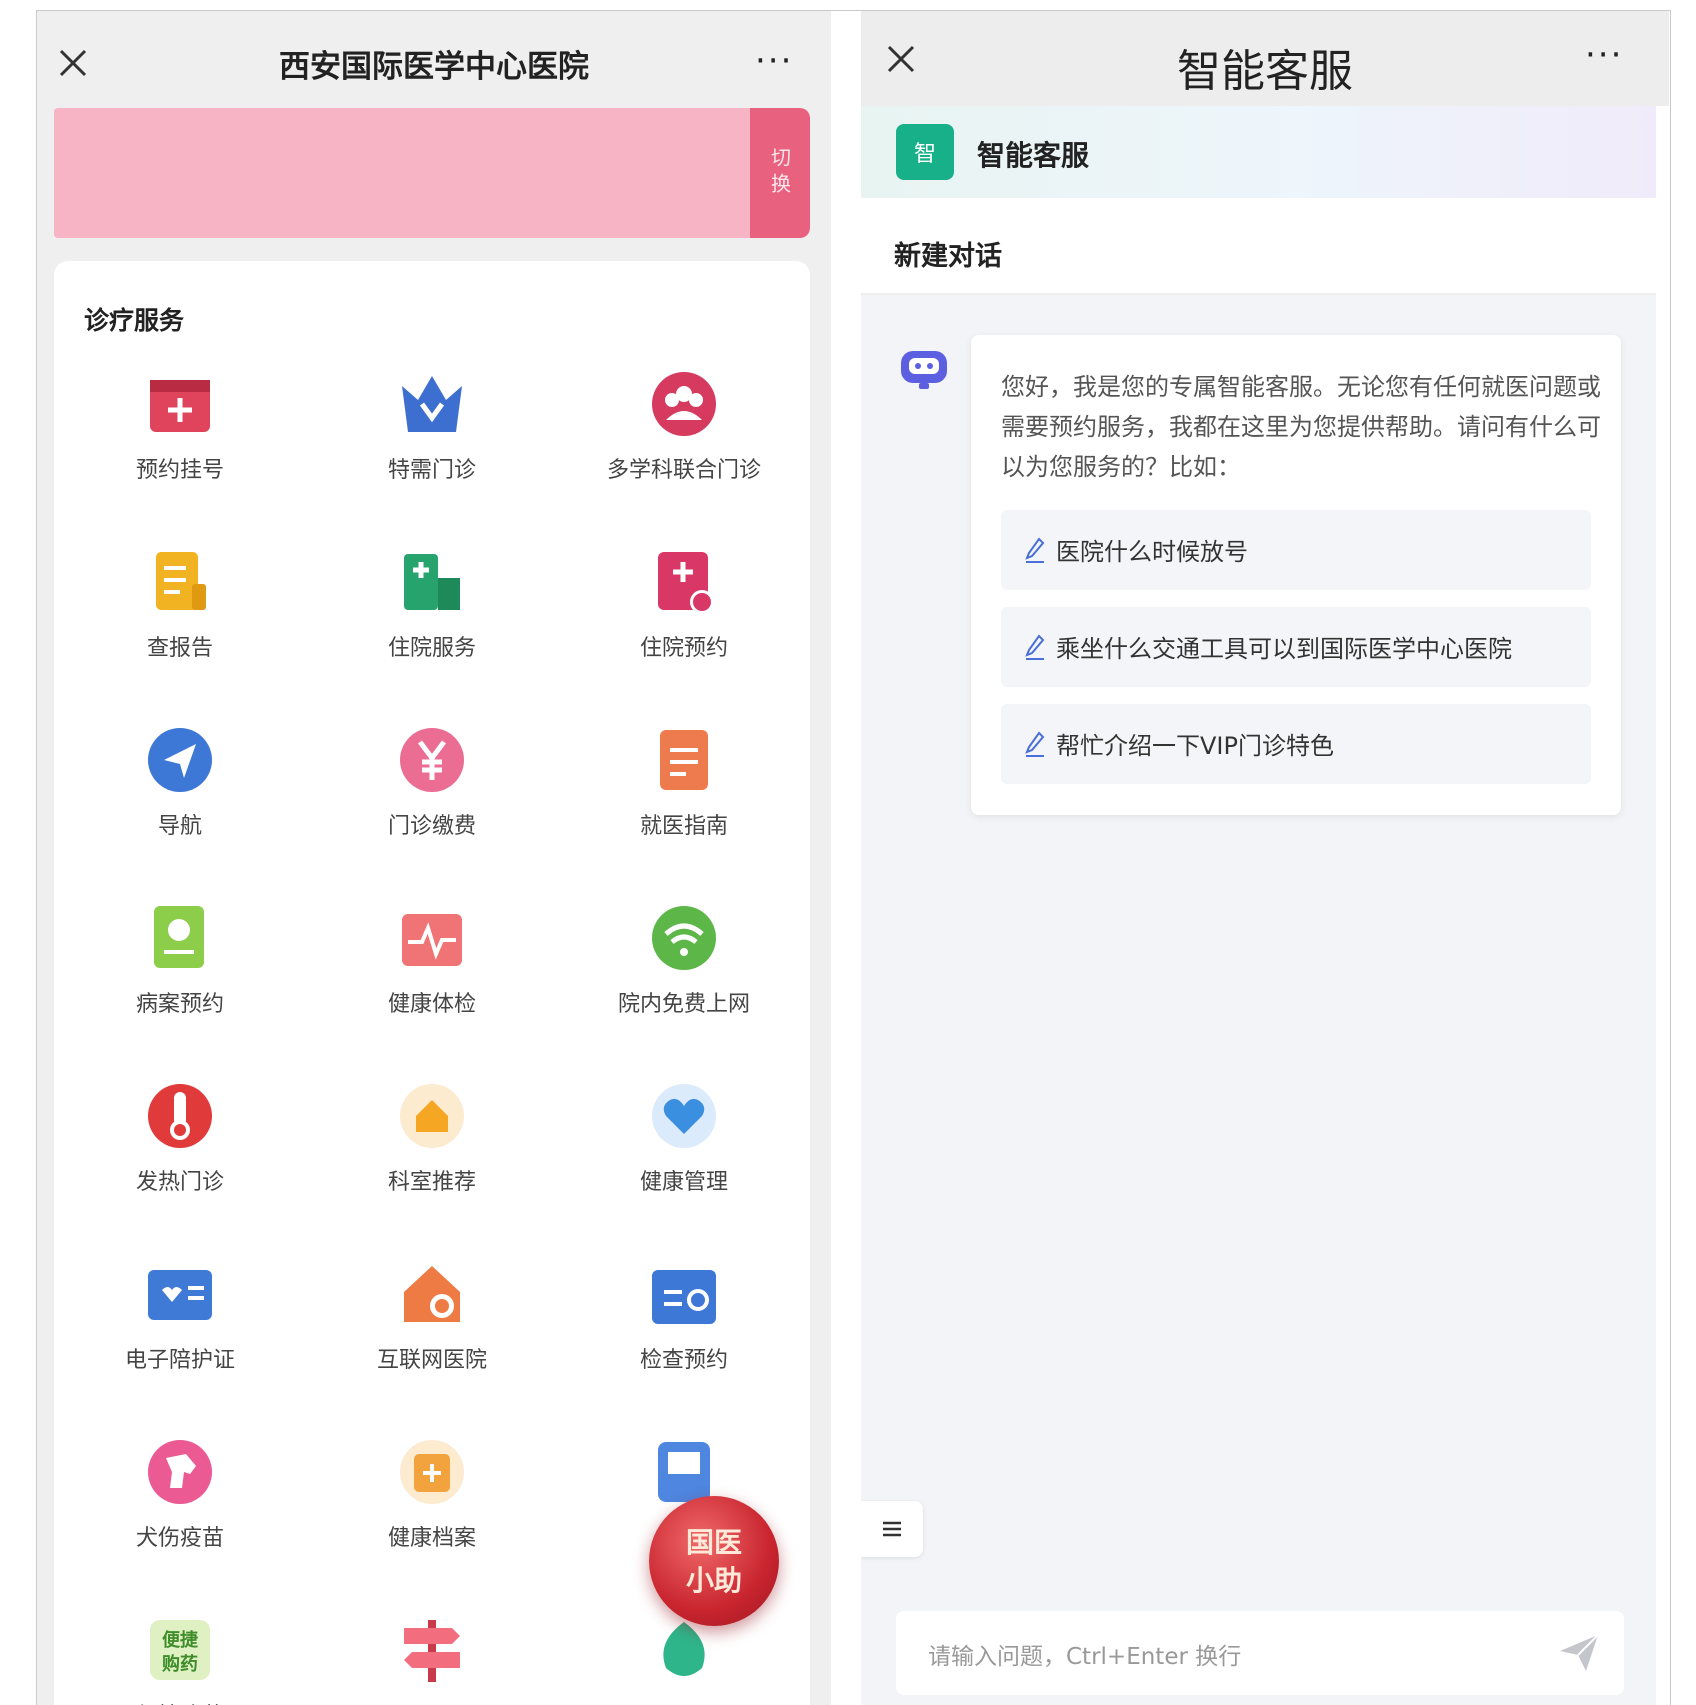 The height and width of the screenshot is (1705, 1696). I want to click on service-item: 犬伤疫苗, so click(180, 1513).